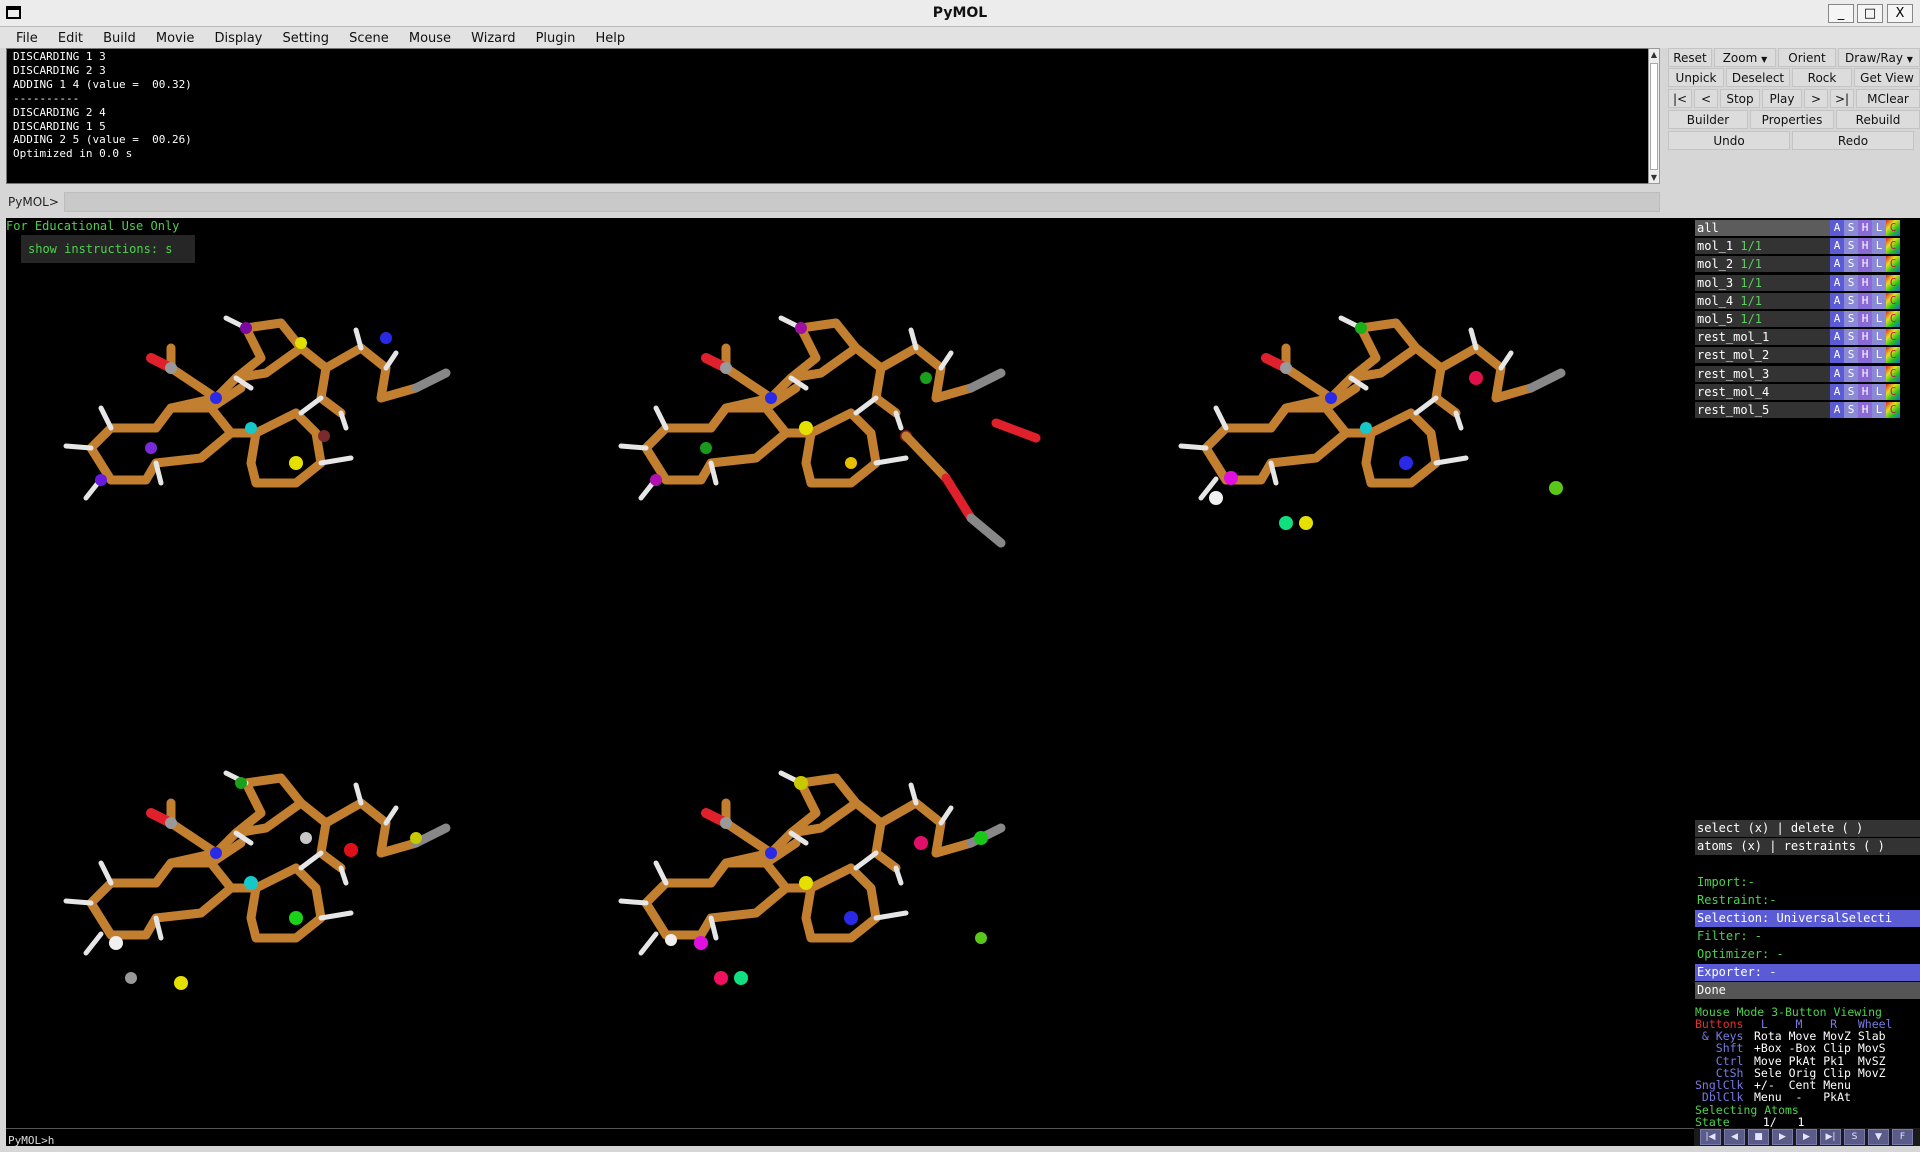 The width and height of the screenshot is (1920, 1152). I want to click on object-name: rest_mol_4, so click(1762, 391).